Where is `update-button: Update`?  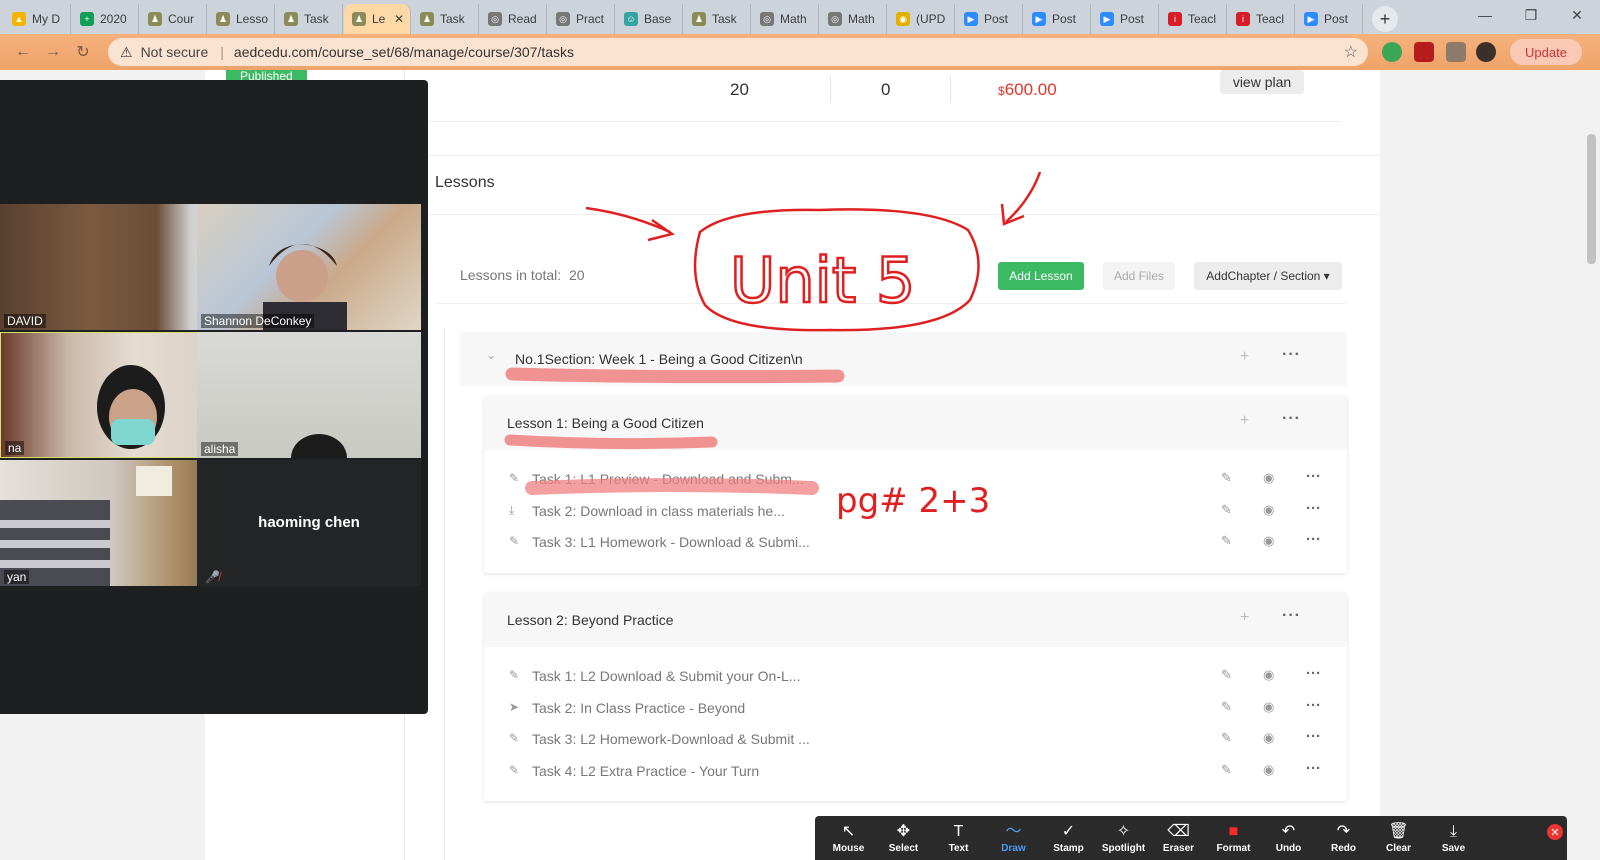
update-button: Update is located at coordinates (1546, 52).